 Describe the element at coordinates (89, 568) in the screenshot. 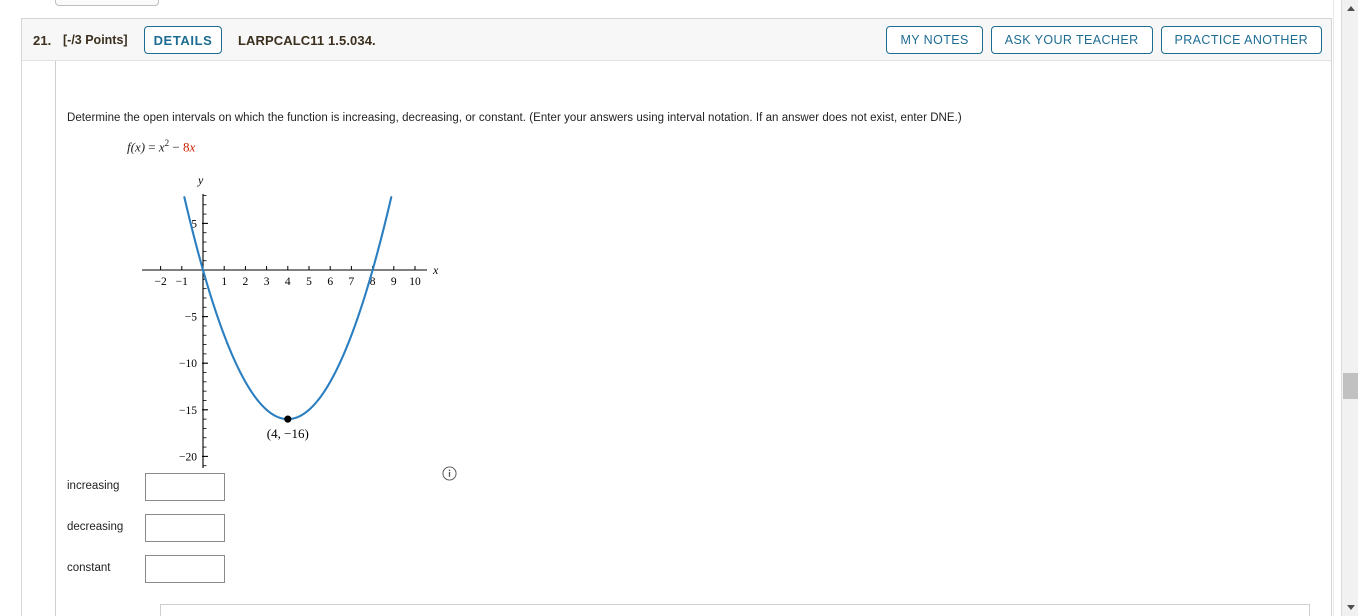

I see `constant-label: constant` at that location.